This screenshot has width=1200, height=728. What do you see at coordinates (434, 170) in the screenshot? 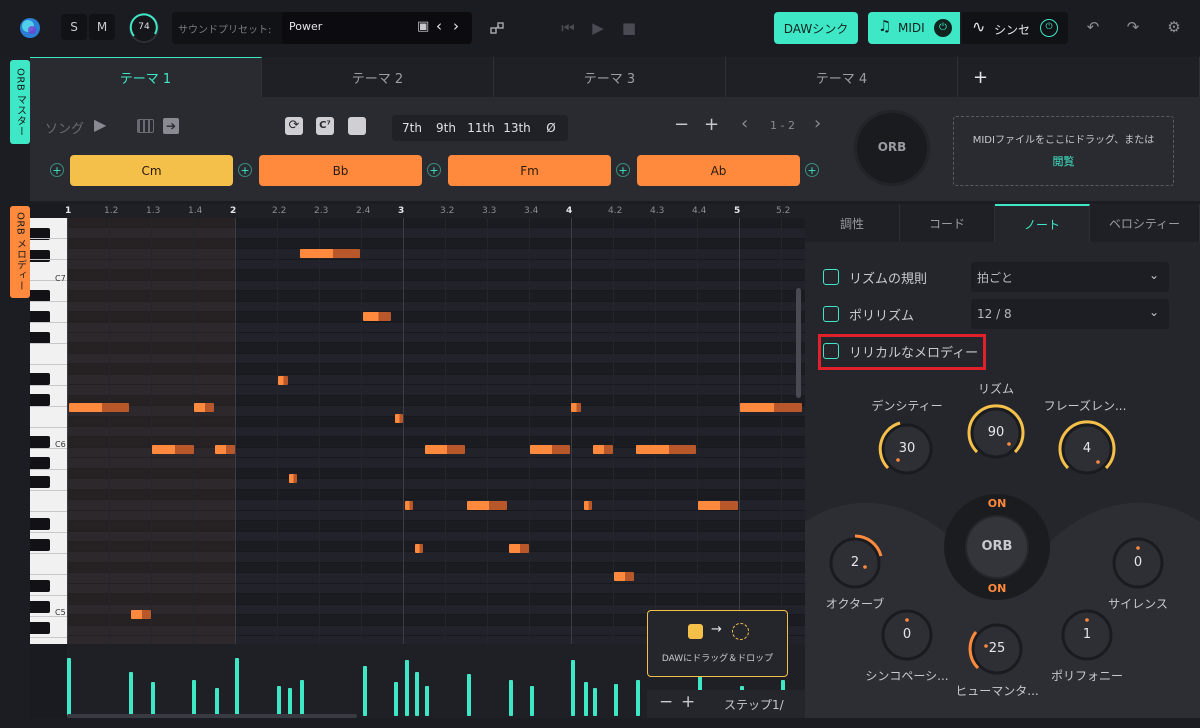
I see `add-chord-button-2: +` at bounding box center [434, 170].